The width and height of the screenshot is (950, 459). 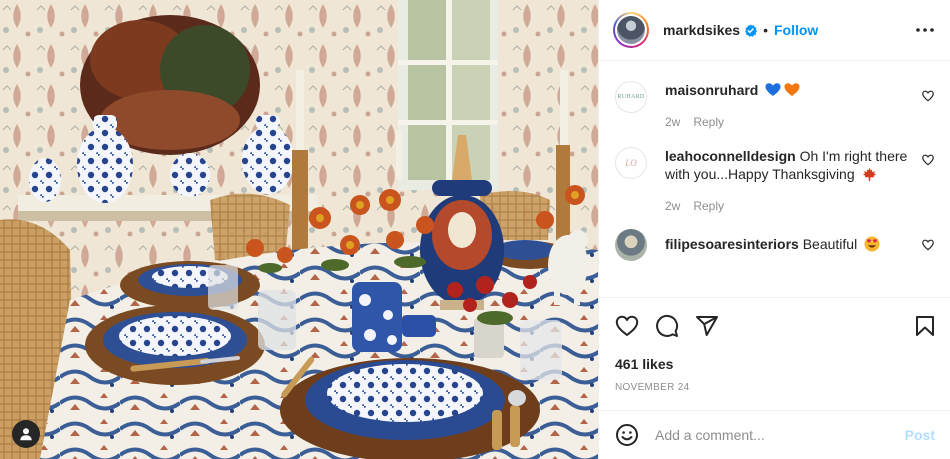 I want to click on orange-heart-emoji-icon, so click(x=792, y=90).